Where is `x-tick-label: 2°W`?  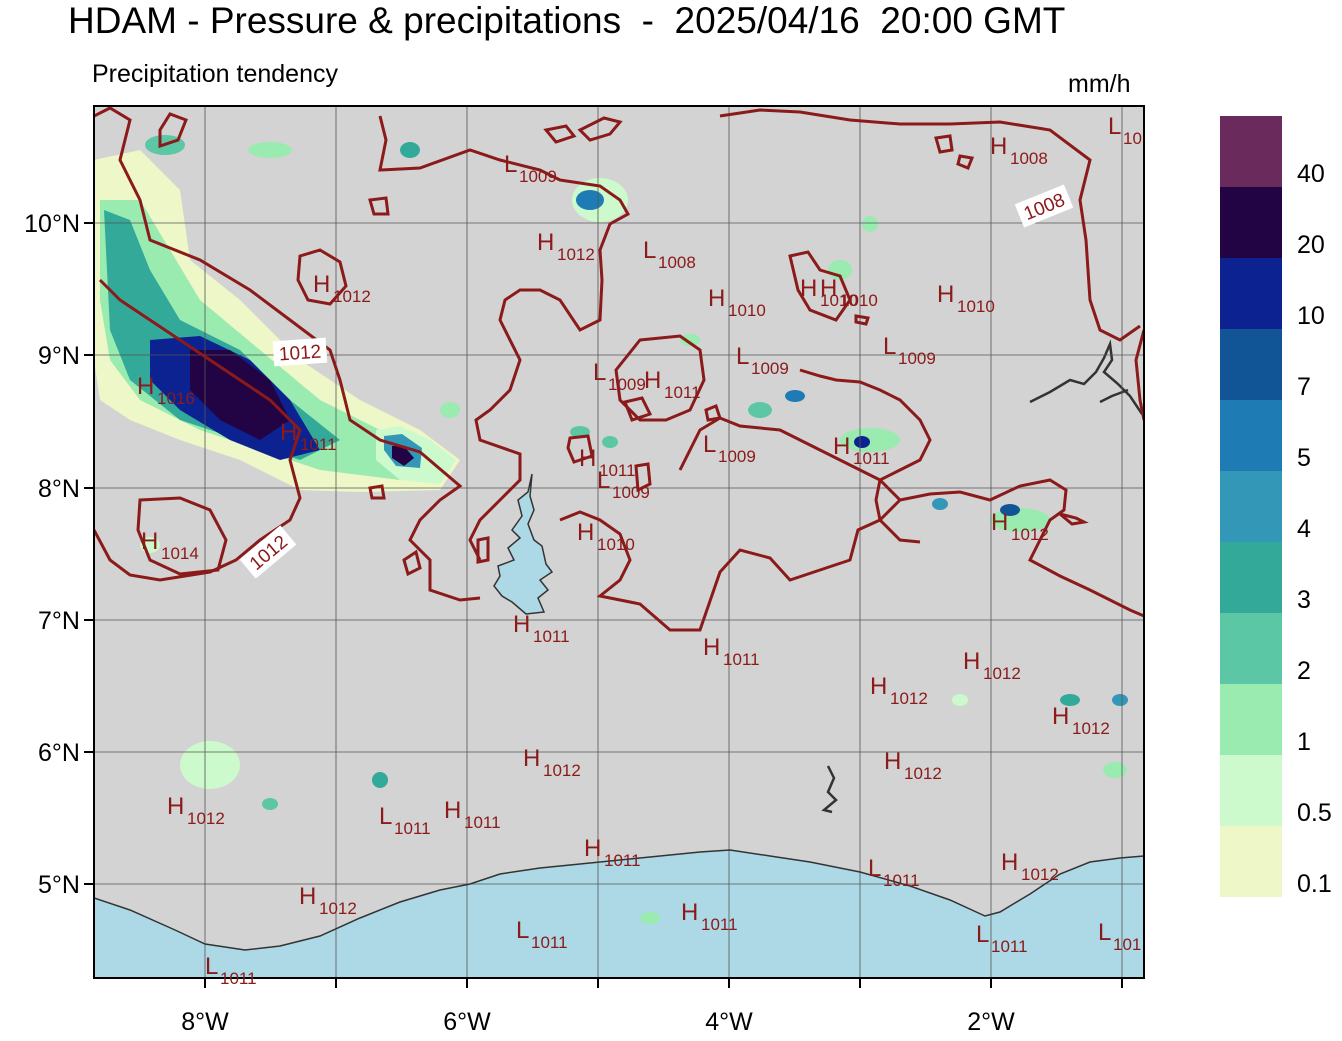
x-tick-label: 2°W is located at coordinates (991, 1022).